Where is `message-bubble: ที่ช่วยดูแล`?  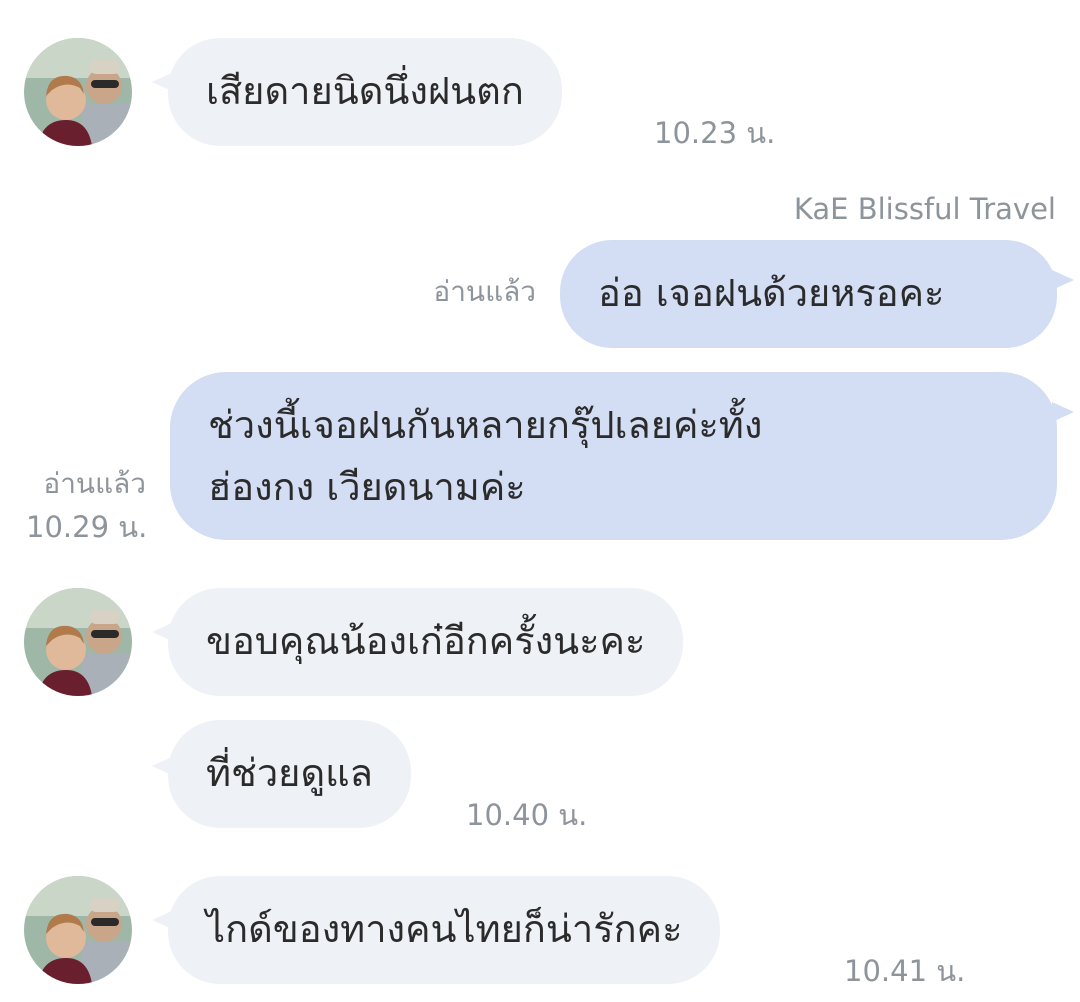
message-bubble: ที่ช่วยดูแล is located at coordinates (289, 774).